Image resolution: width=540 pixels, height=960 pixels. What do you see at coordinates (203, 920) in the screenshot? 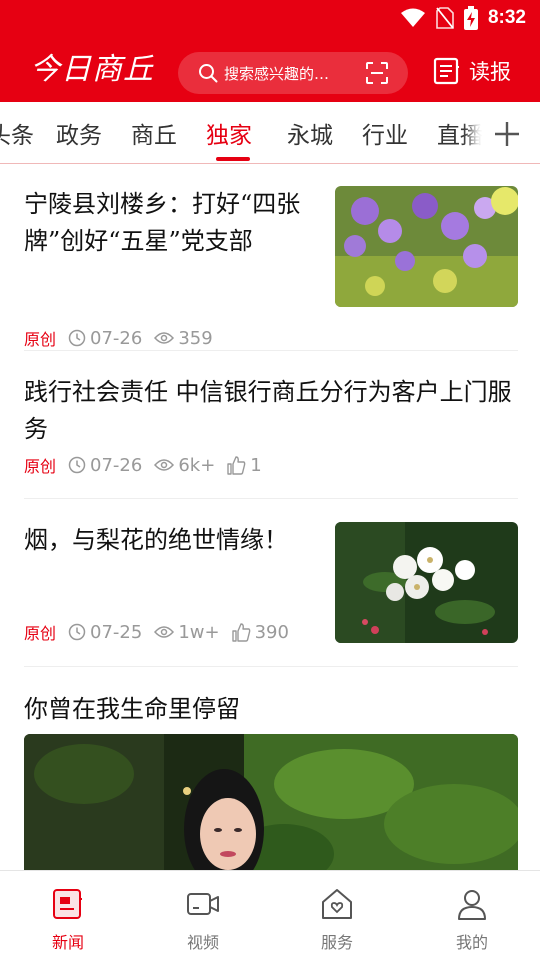
I see `nav-video: 视频` at bounding box center [203, 920].